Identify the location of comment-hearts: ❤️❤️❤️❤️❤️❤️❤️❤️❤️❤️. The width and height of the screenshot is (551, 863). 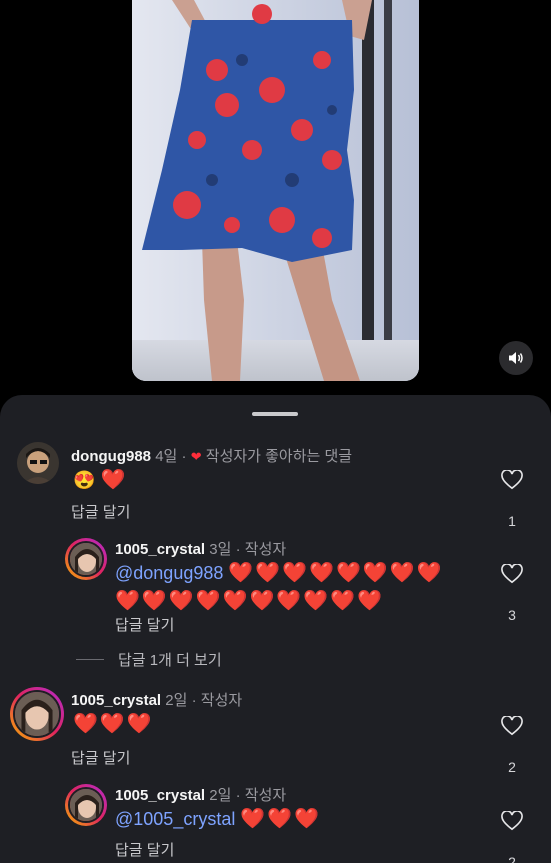
(250, 601).